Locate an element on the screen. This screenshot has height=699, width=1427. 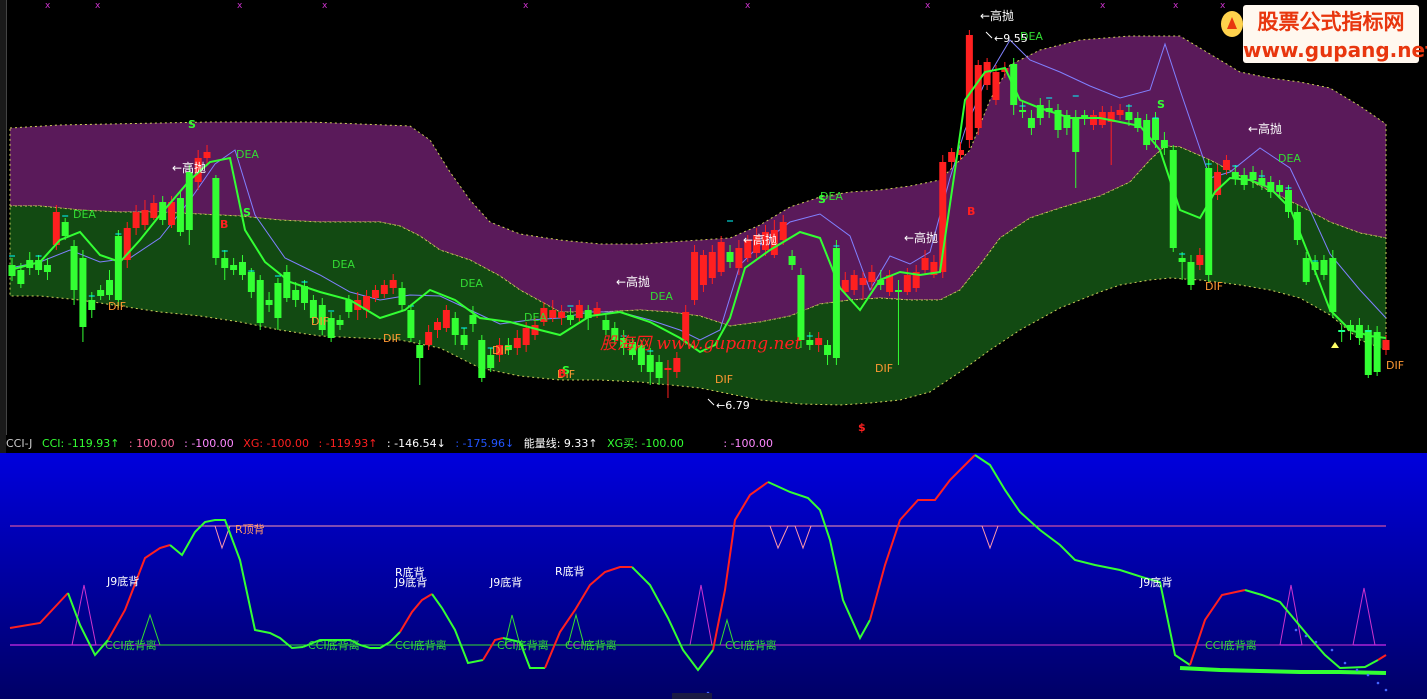
buy-arrow-icon is located at coordinates (1335, 345).